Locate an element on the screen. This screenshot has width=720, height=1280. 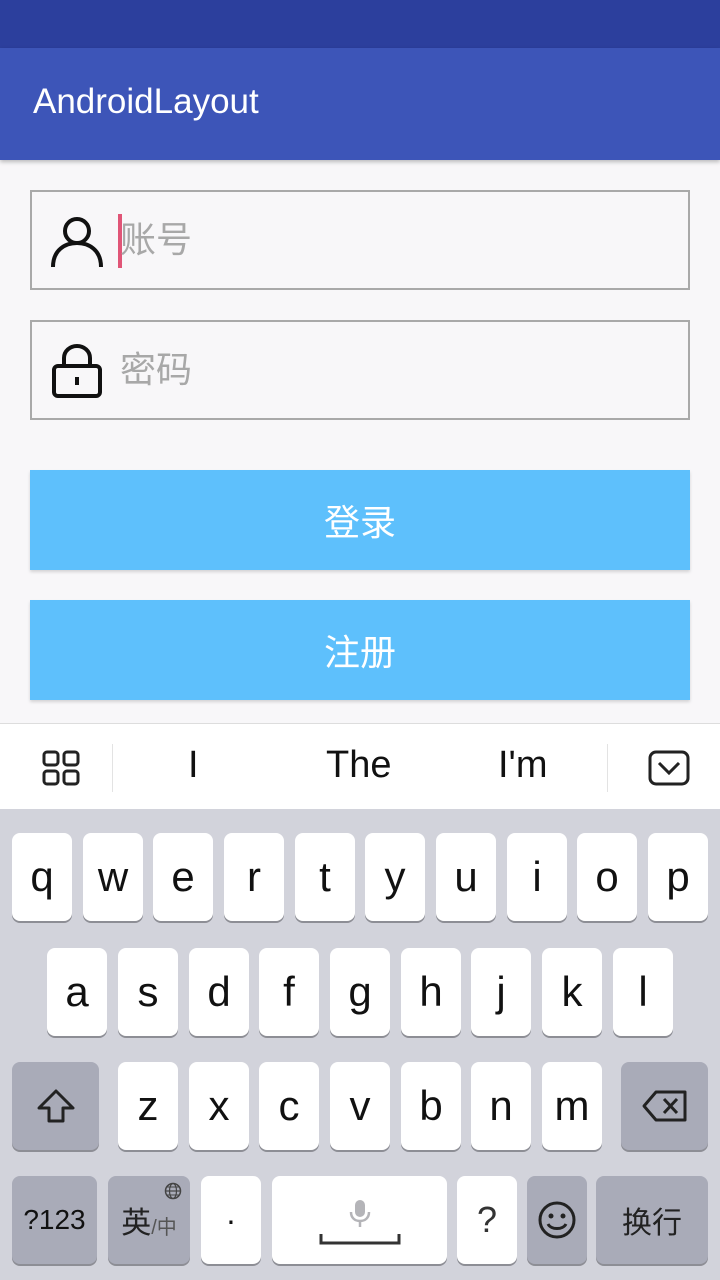
key-d: d is located at coordinates (219, 992).